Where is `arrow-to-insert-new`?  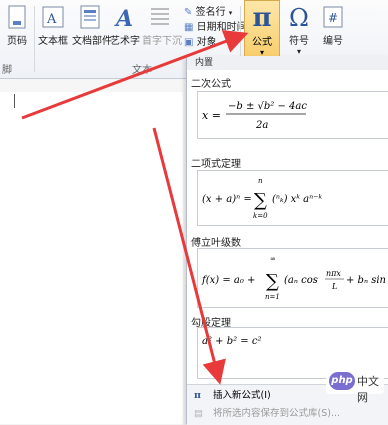
arrow-to-insert-new is located at coordinates (189, 256).